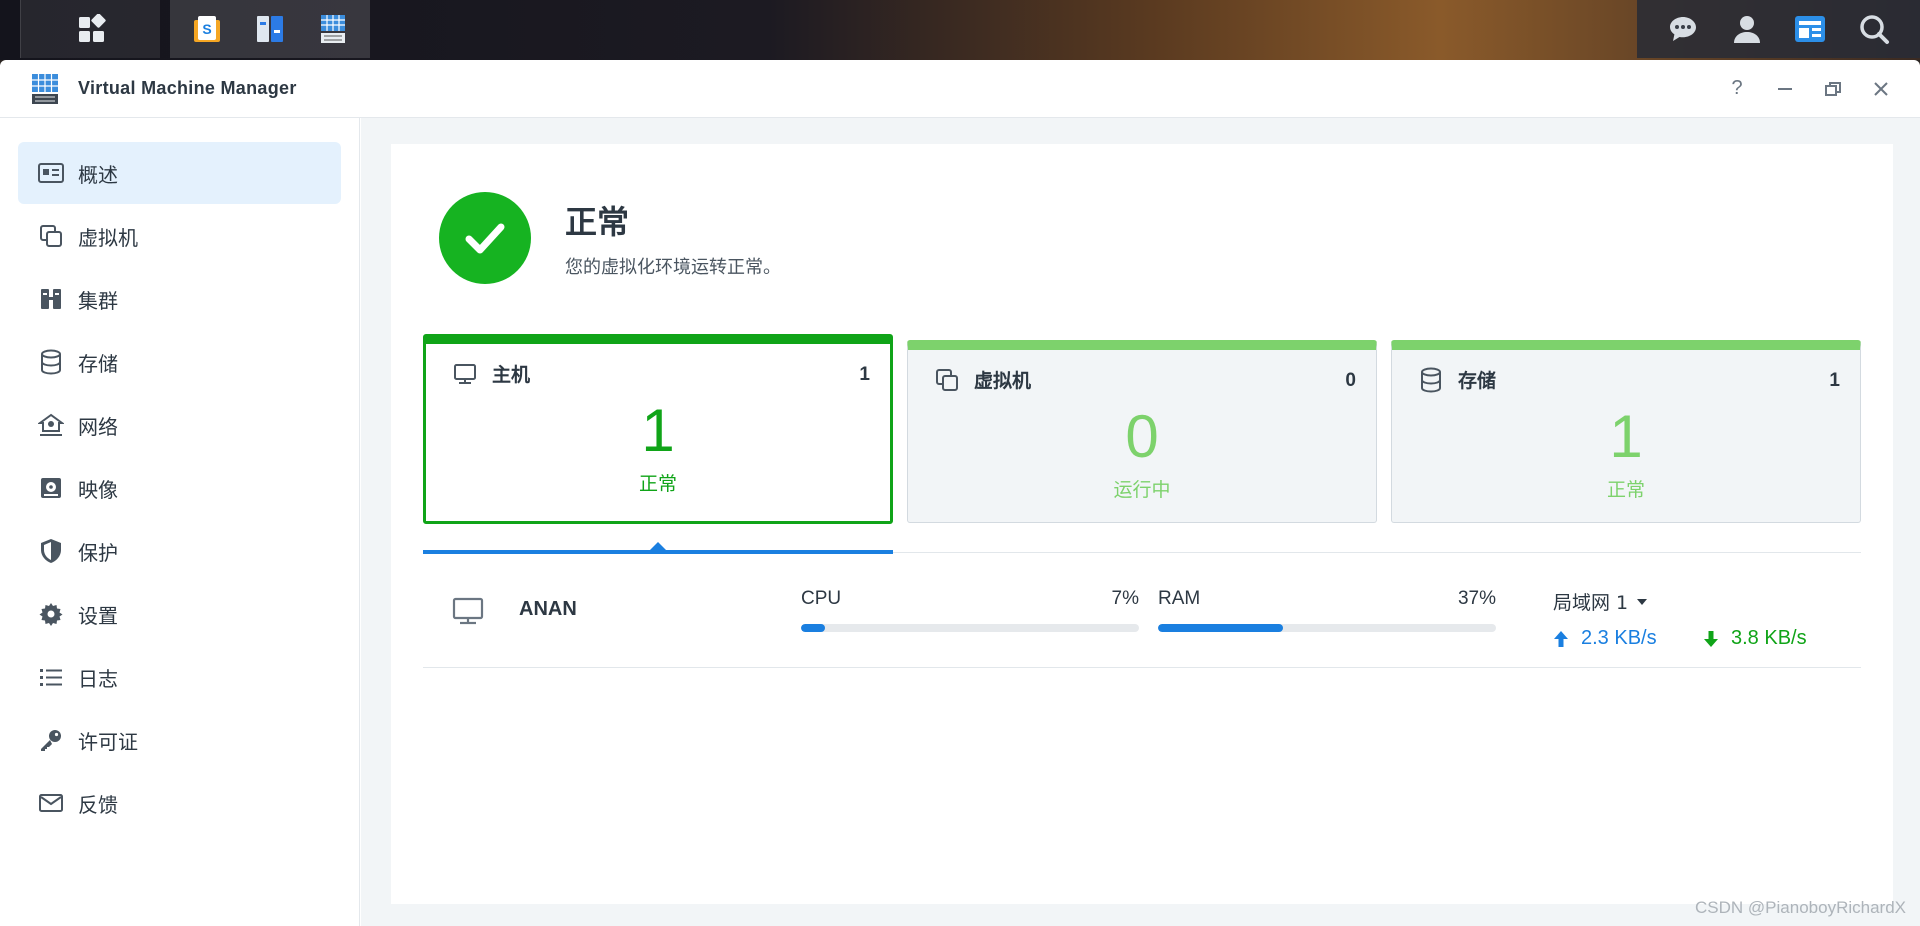  What do you see at coordinates (1769, 638) in the screenshot?
I see `download-rate-value: 3.8 KB/s` at bounding box center [1769, 638].